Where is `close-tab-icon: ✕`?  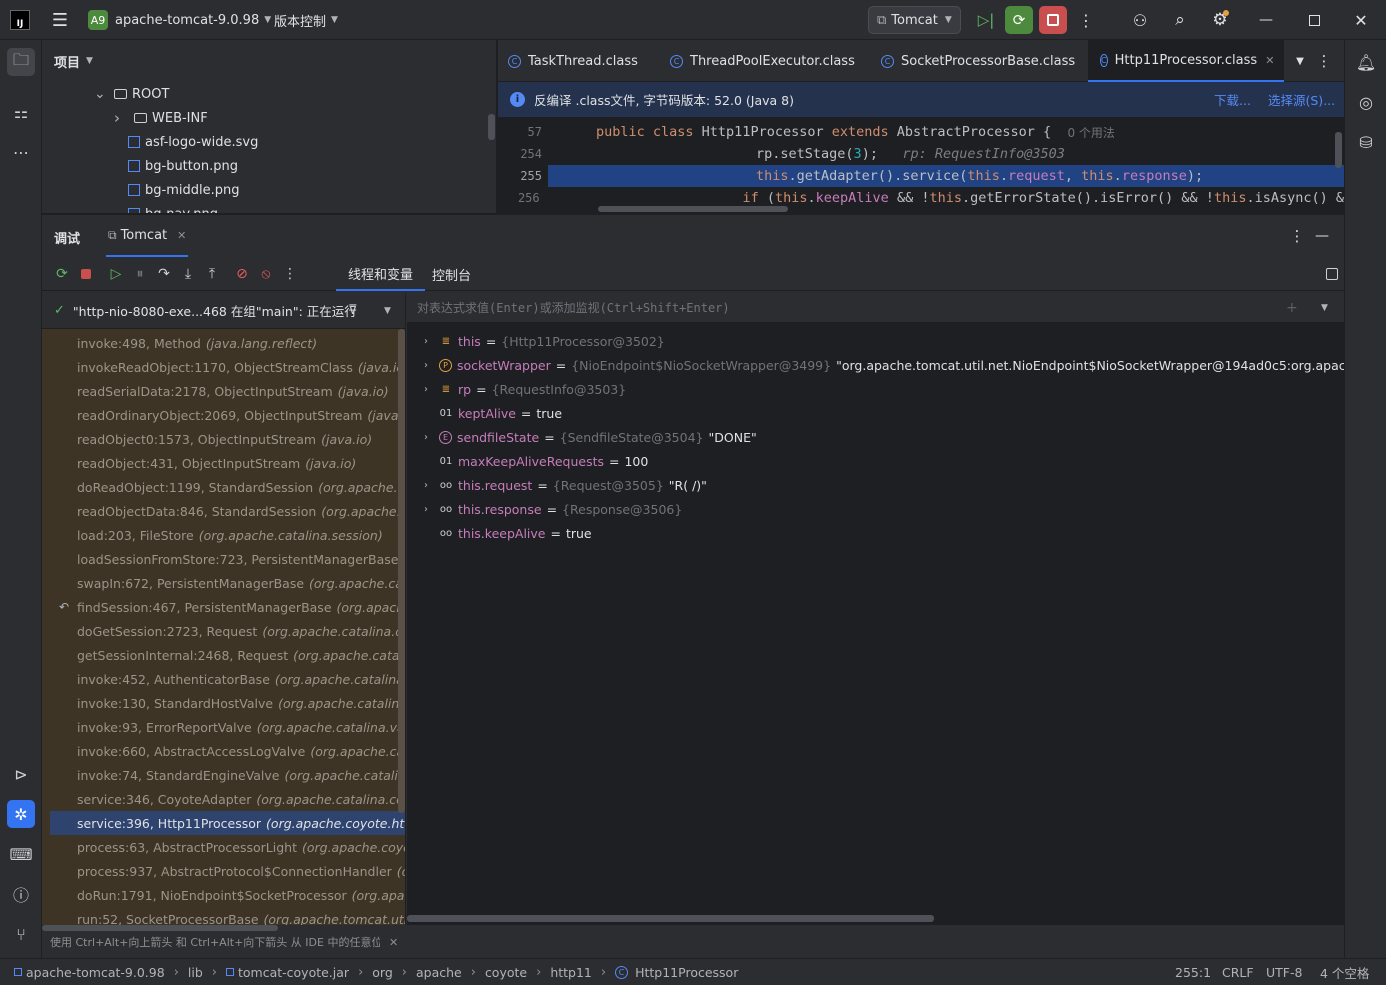 close-tab-icon: ✕ is located at coordinates (1269, 60).